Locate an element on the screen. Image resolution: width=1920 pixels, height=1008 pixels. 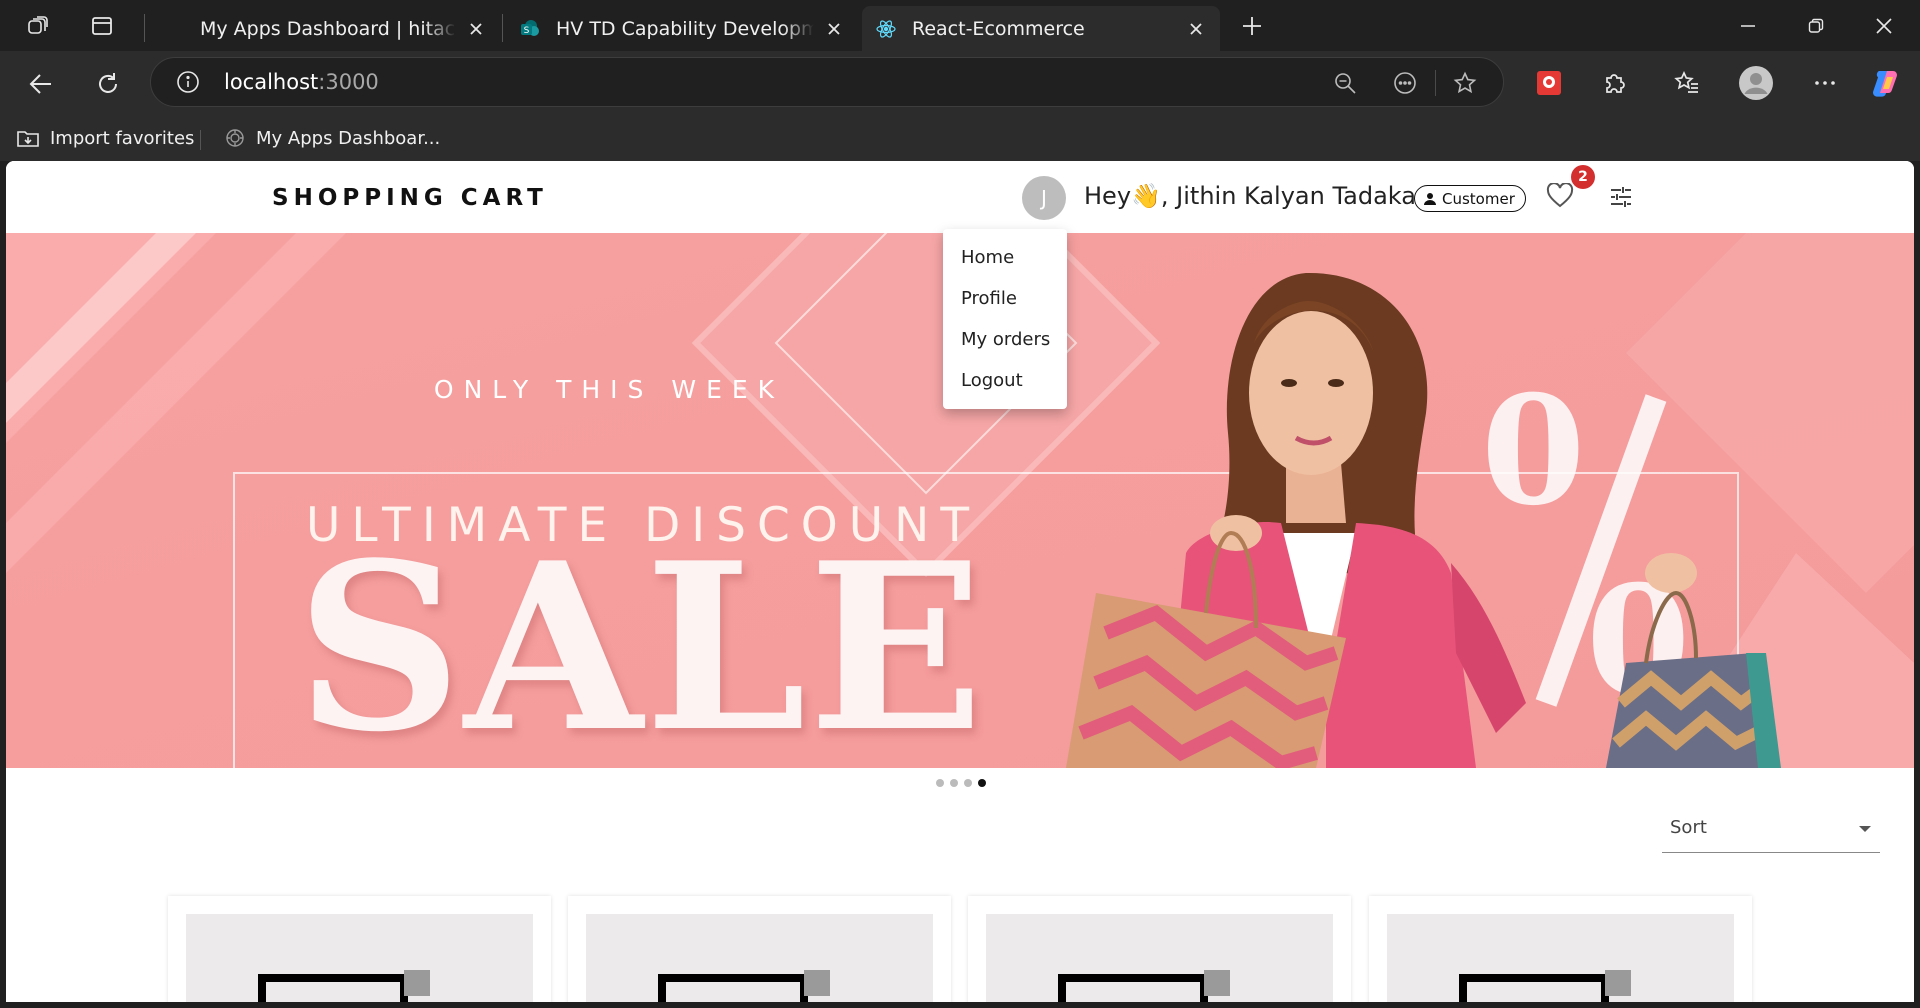
zoom-out-icon is located at coordinates (1345, 83).